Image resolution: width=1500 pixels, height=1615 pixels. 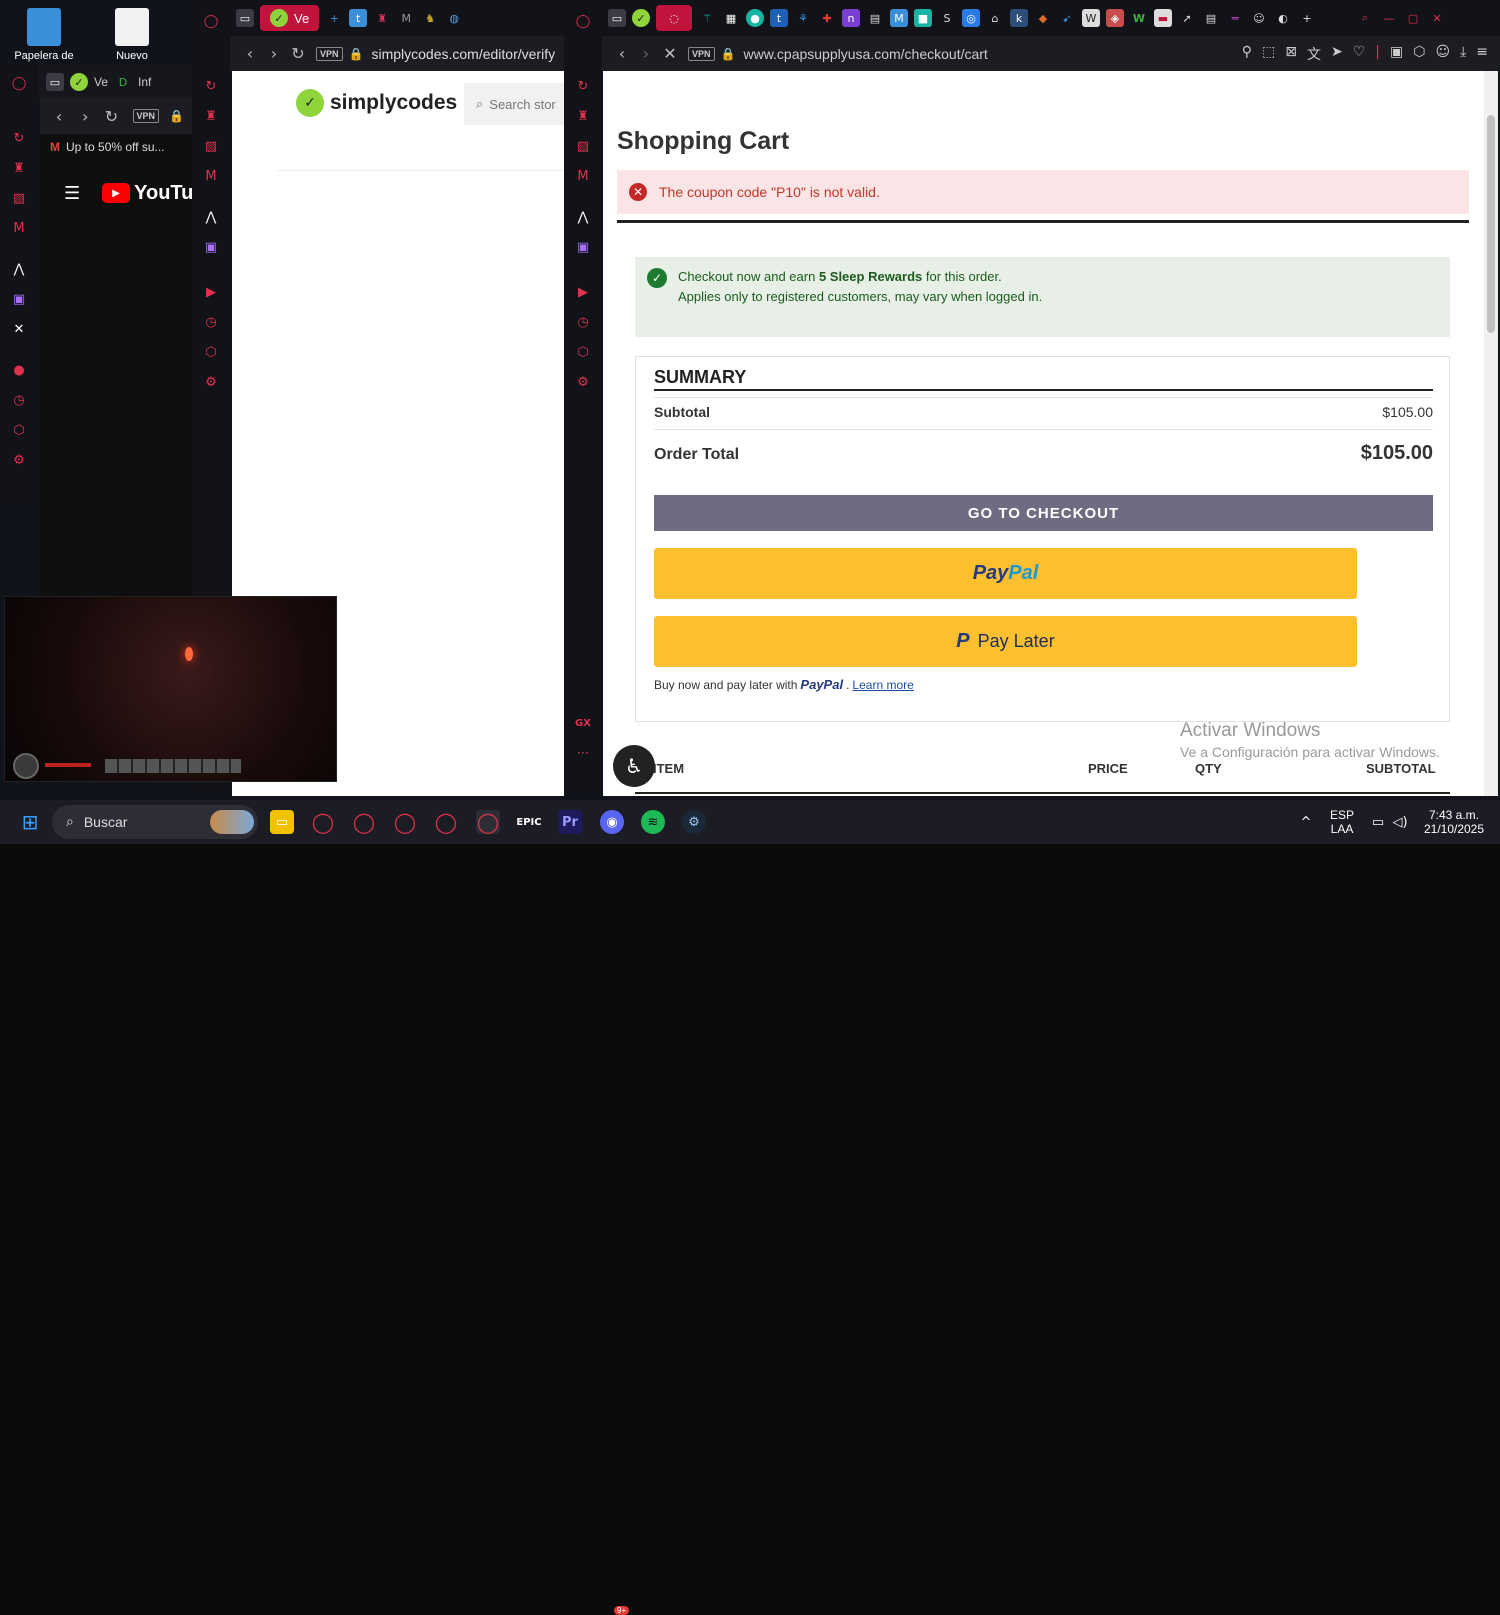 I want to click on tab-icon: ▬, so click(x=1163, y=18).